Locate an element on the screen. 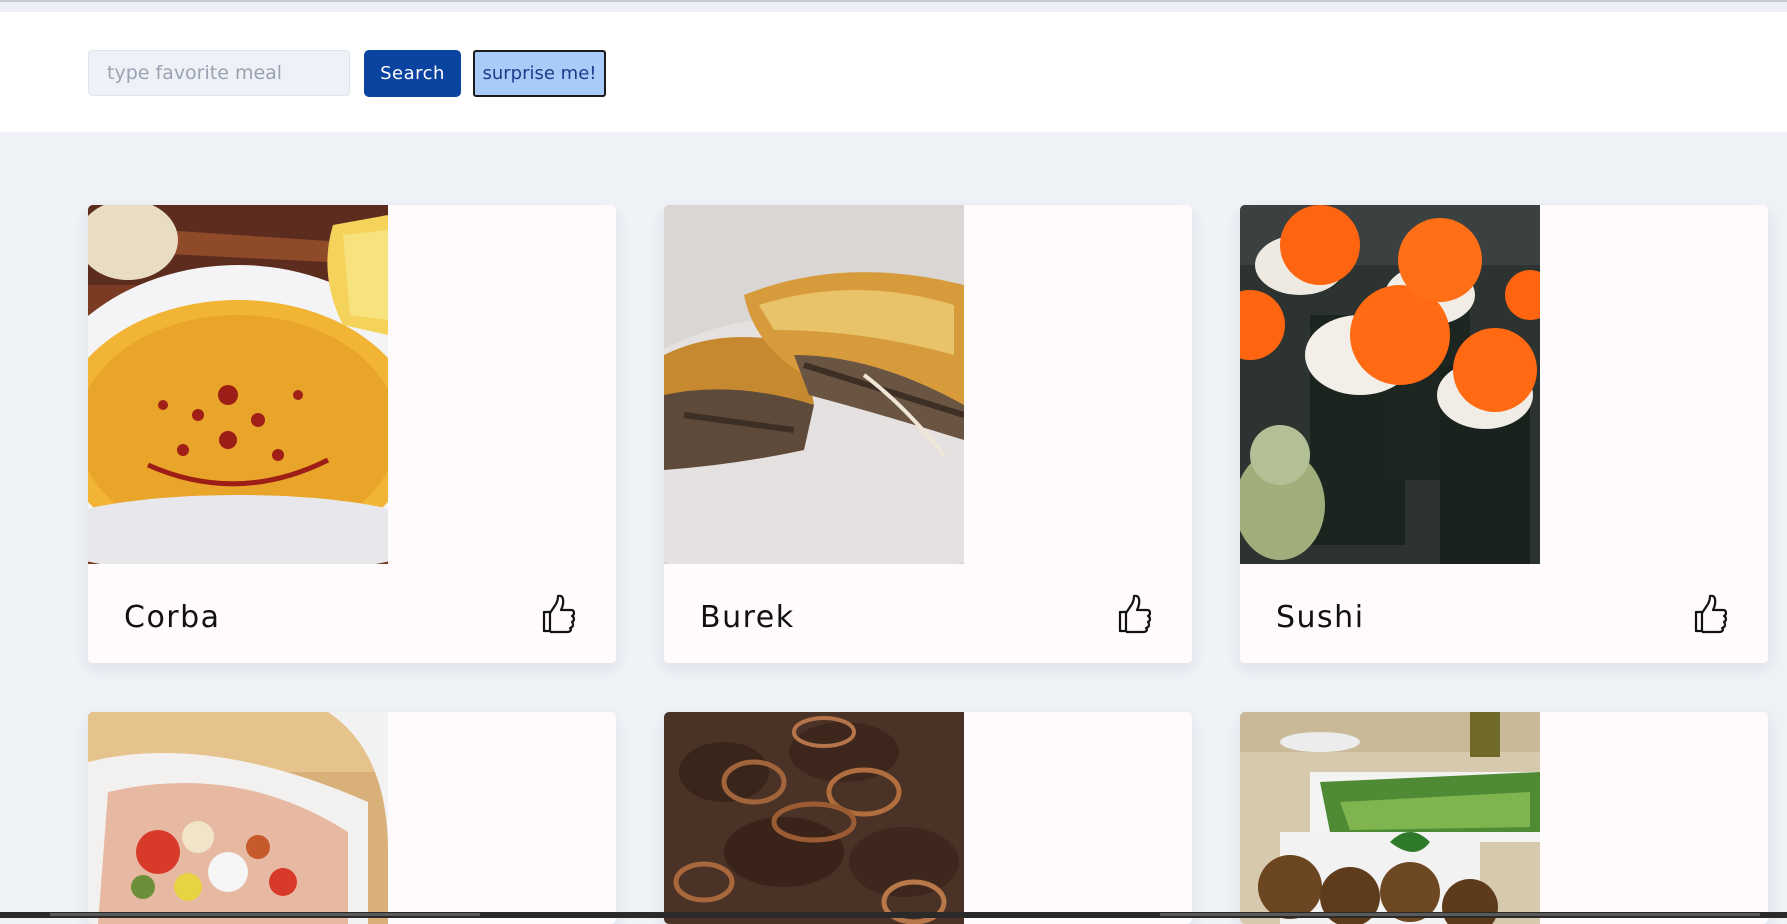 The height and width of the screenshot is (924, 1787). search-button: Search is located at coordinates (412, 73).